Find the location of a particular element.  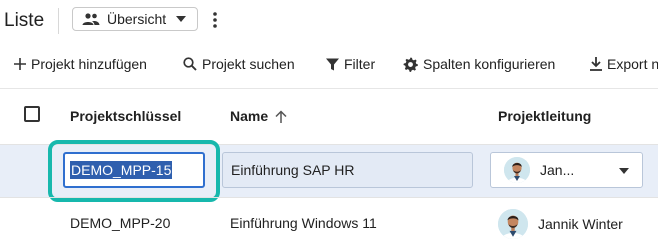

configure-columns-button: Spalten konfigurieren is located at coordinates (479, 64).